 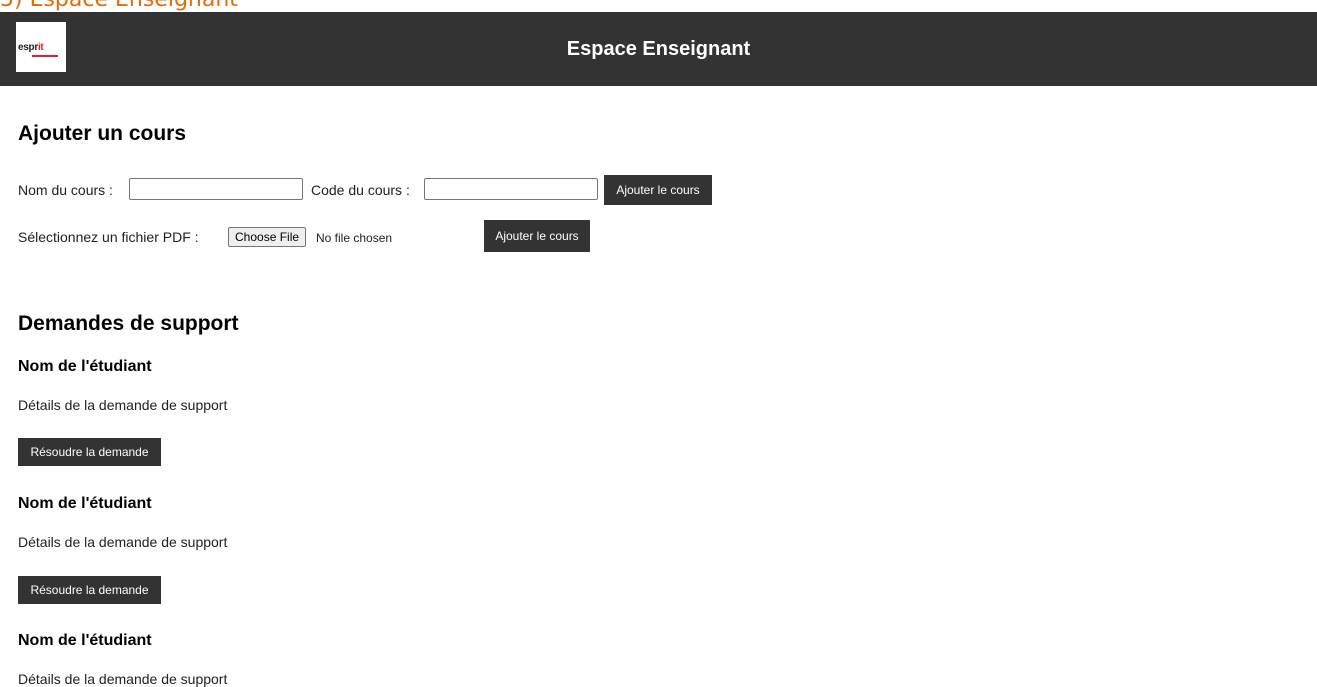 I want to click on document-caption: 5) Espace Enseignant, so click(x=119, y=6).